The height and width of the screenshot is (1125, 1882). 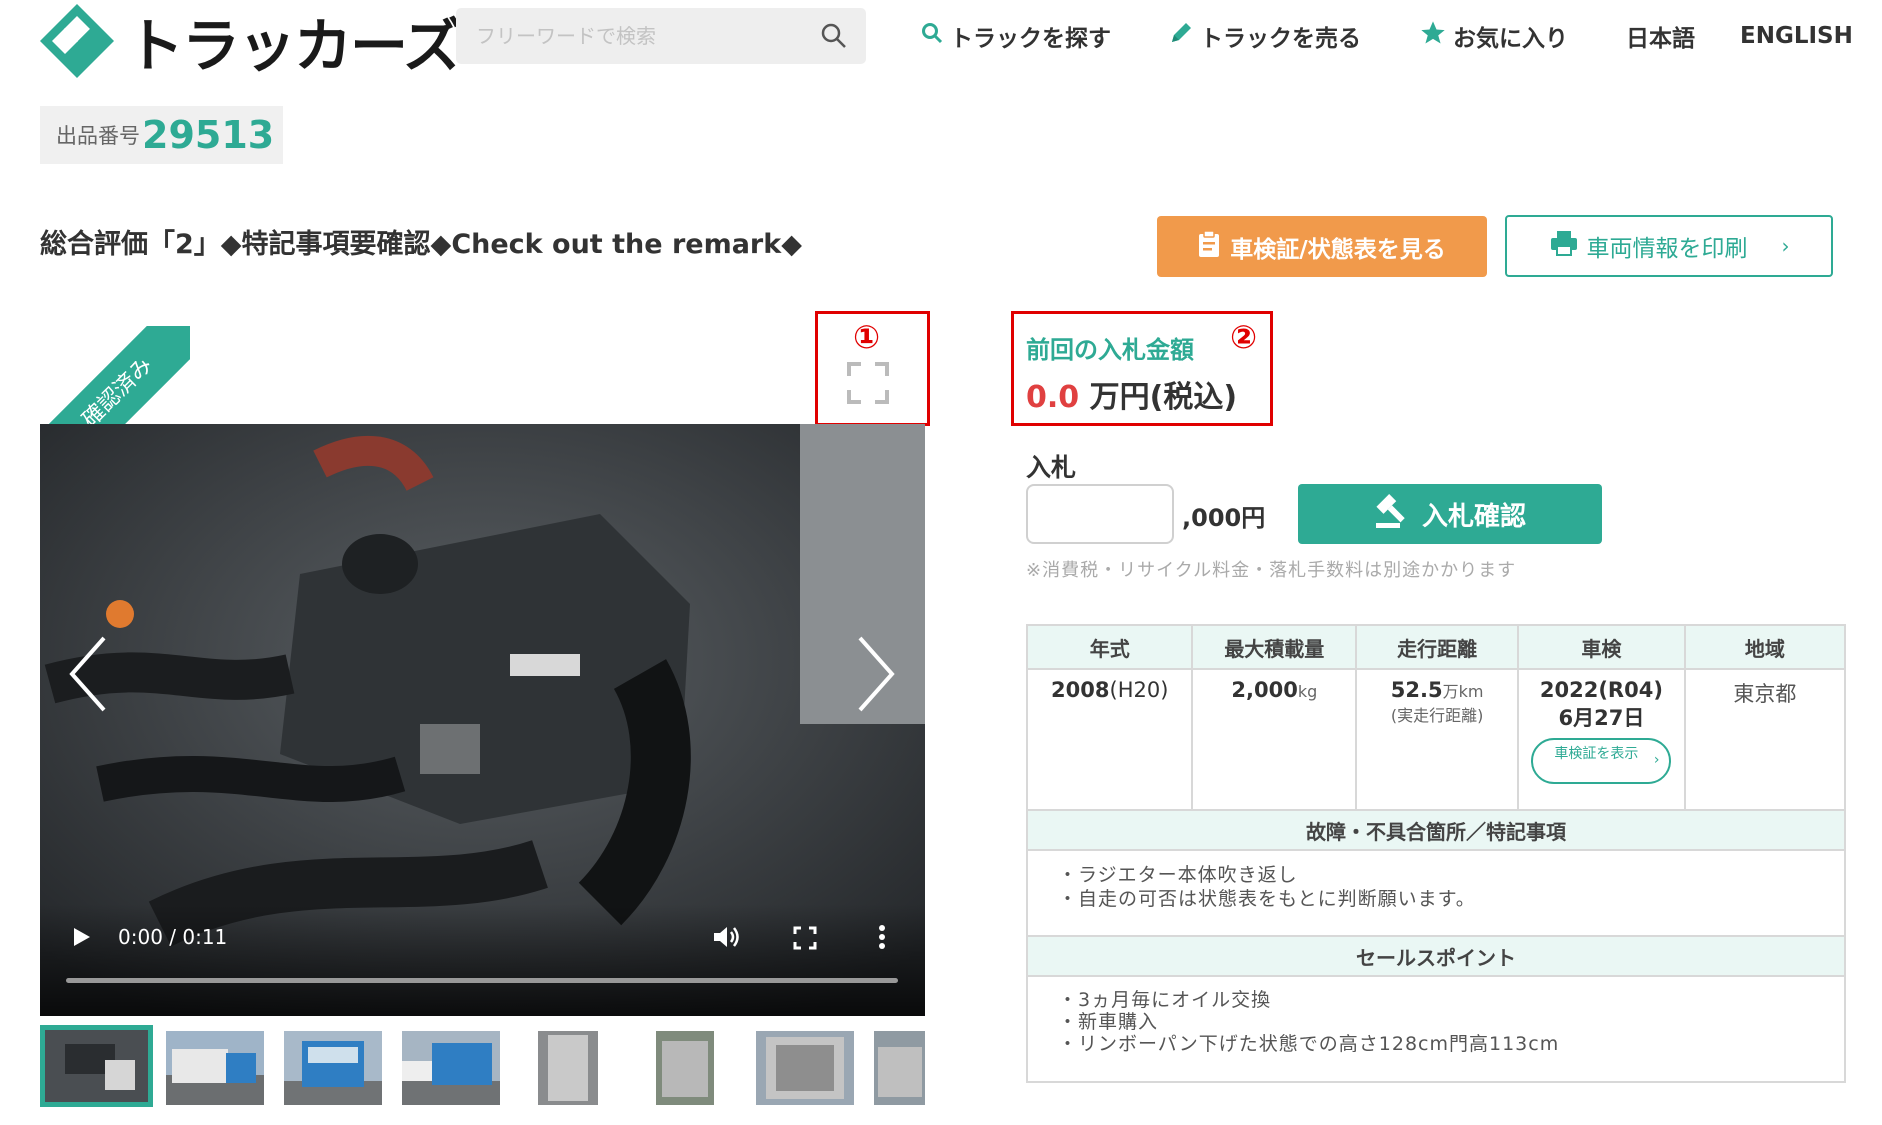 I want to click on thumbnail-strip, so click(x=482, y=1069).